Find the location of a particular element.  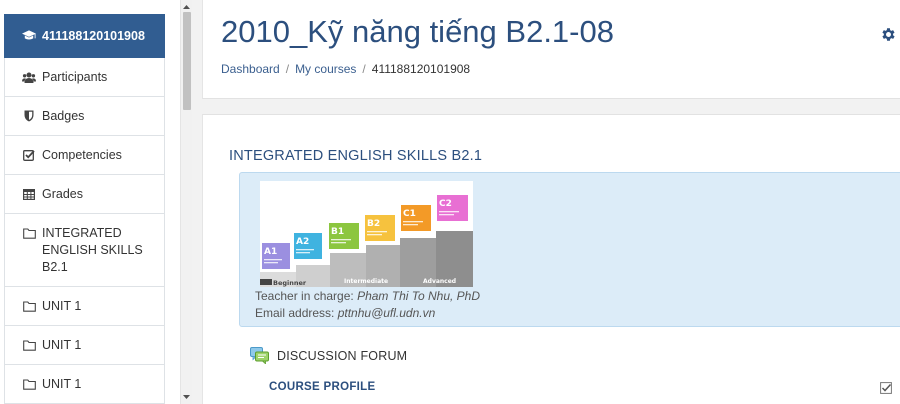

forum-activity: DISCUSSION FORUM is located at coordinates (328, 356).